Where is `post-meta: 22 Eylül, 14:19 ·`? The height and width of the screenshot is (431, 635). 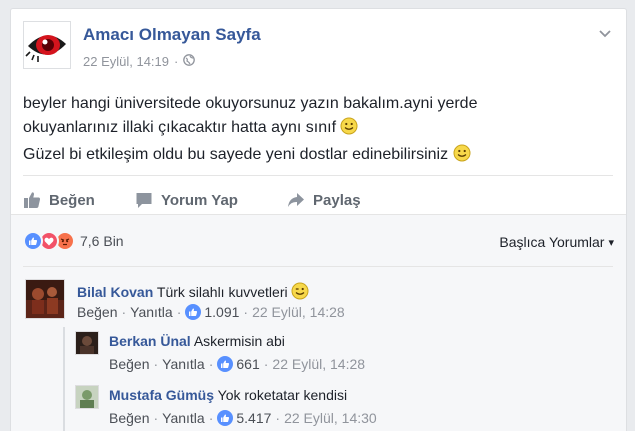 post-meta: 22 Eylül, 14:19 · is located at coordinates (139, 61).